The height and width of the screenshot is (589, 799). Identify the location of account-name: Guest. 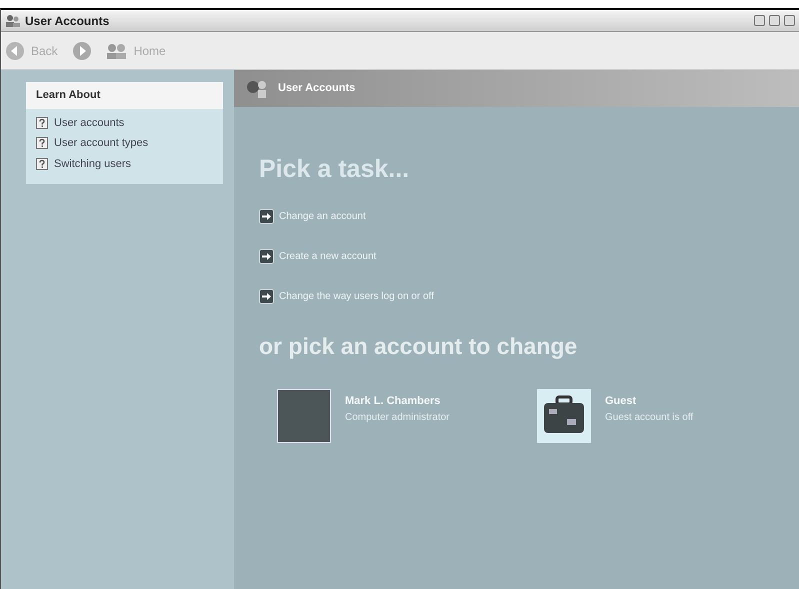
(649, 401).